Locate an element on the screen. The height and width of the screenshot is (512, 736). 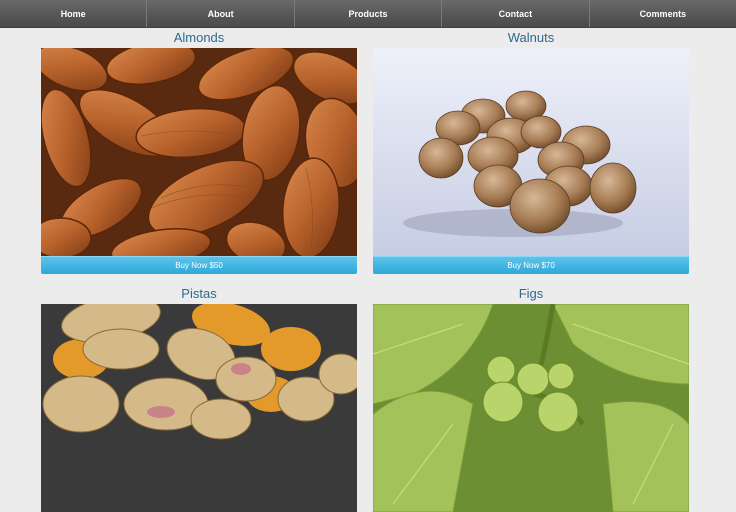
buy-now-button: Buy Now $70 is located at coordinates (531, 265).